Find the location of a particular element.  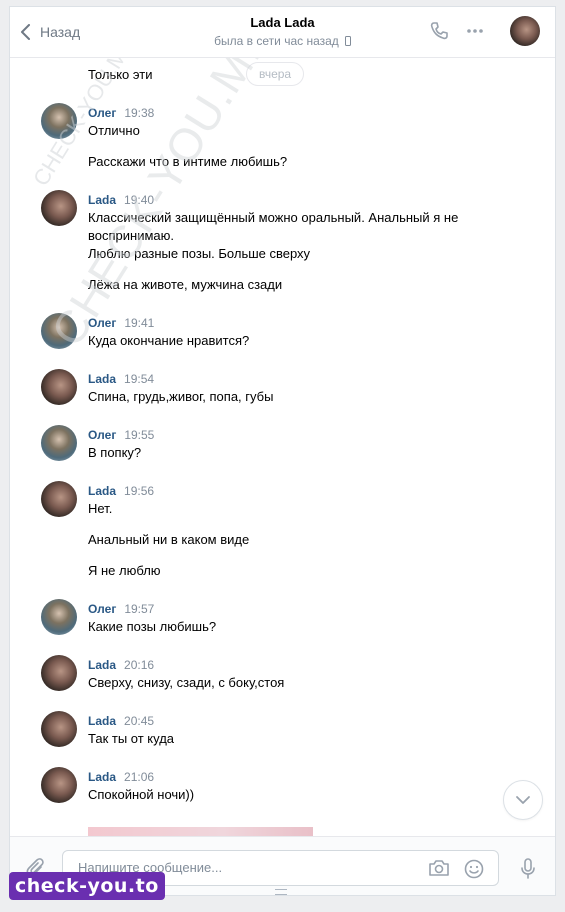

message-text: воспринимаю. is located at coordinates (131, 235).